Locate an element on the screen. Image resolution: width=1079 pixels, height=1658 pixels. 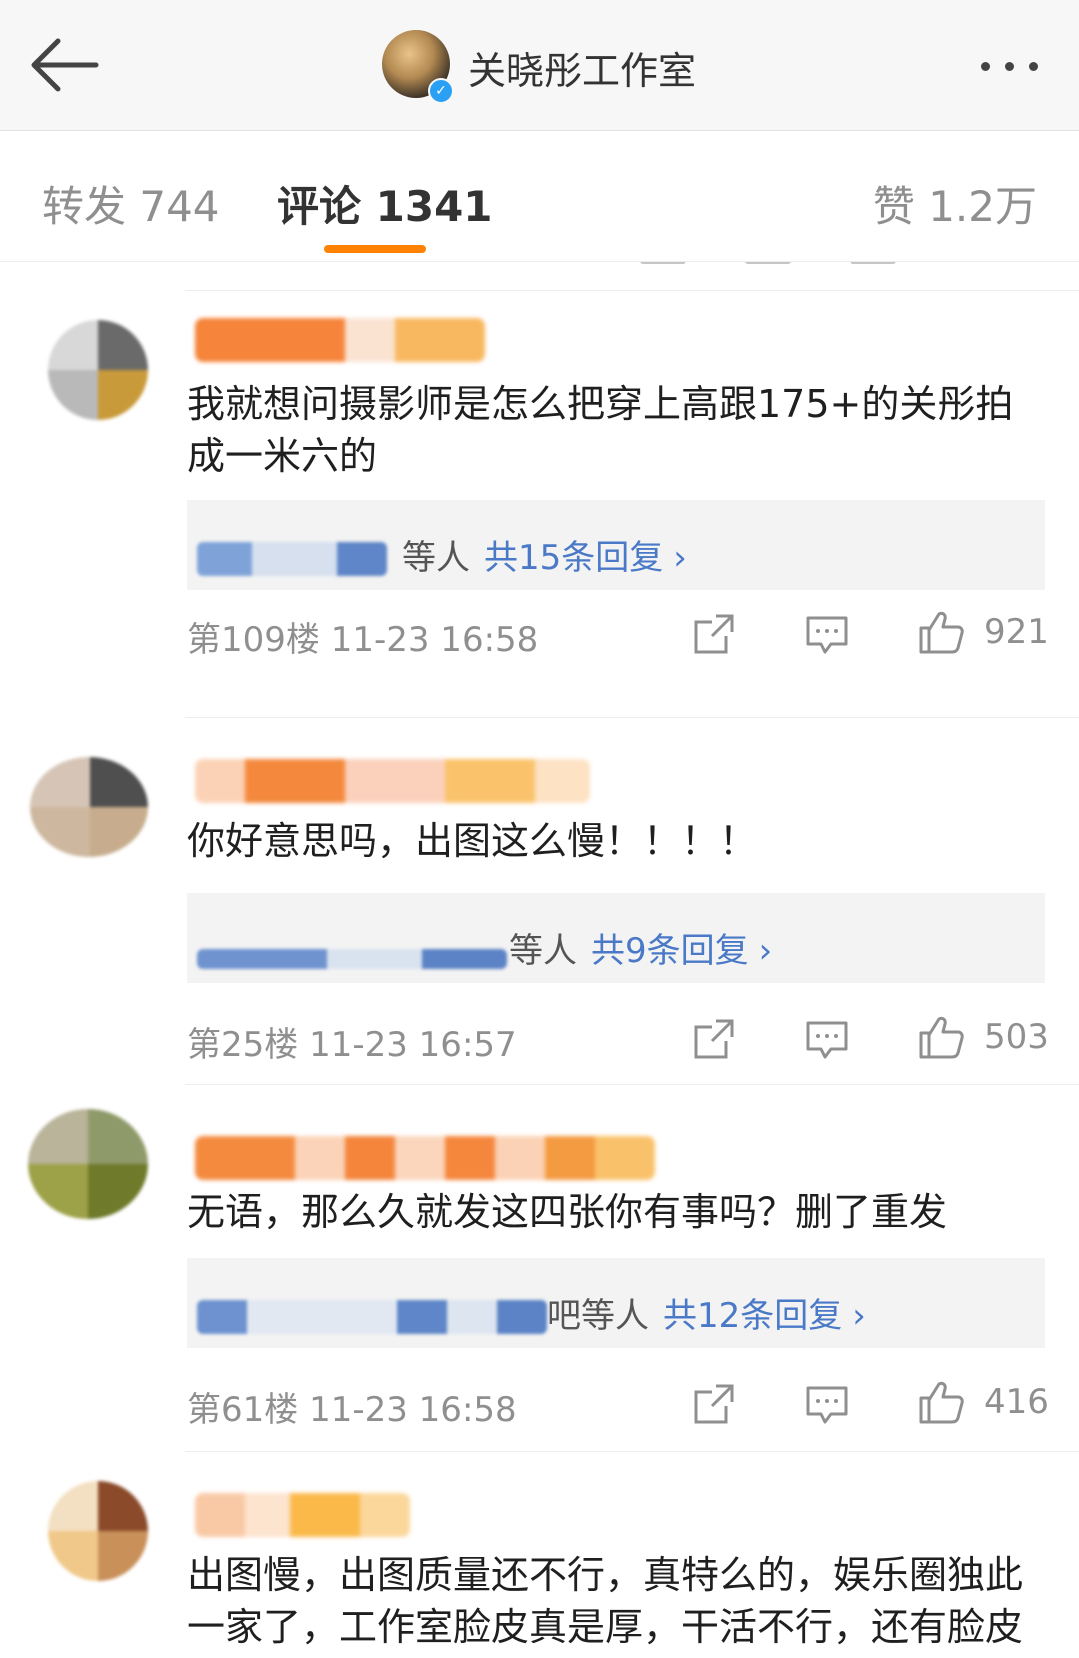
floor-time: 第109楼 11-23 16:58 is located at coordinates (363, 640).